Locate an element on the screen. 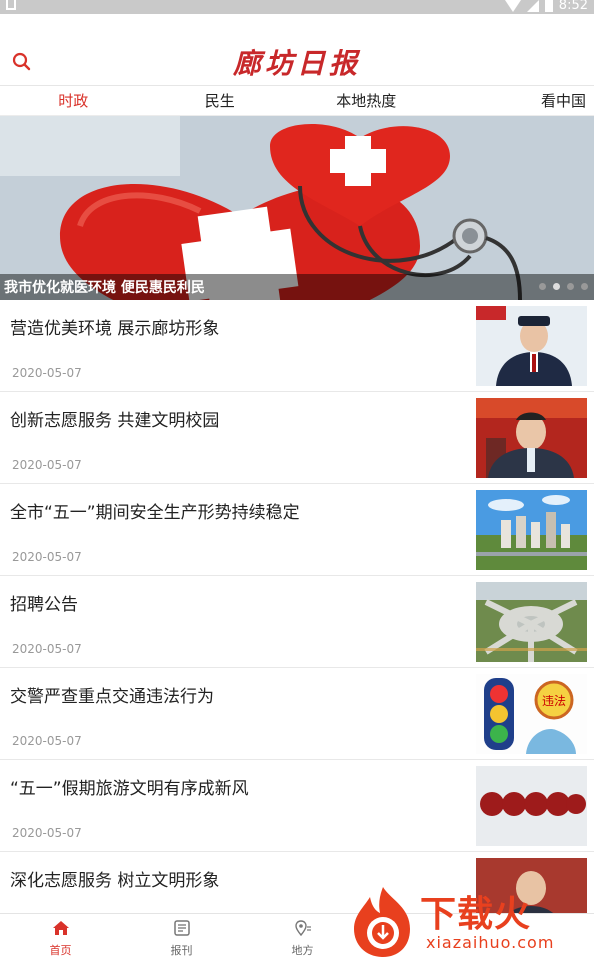  status-bar: 8:52 is located at coordinates (297, 7).